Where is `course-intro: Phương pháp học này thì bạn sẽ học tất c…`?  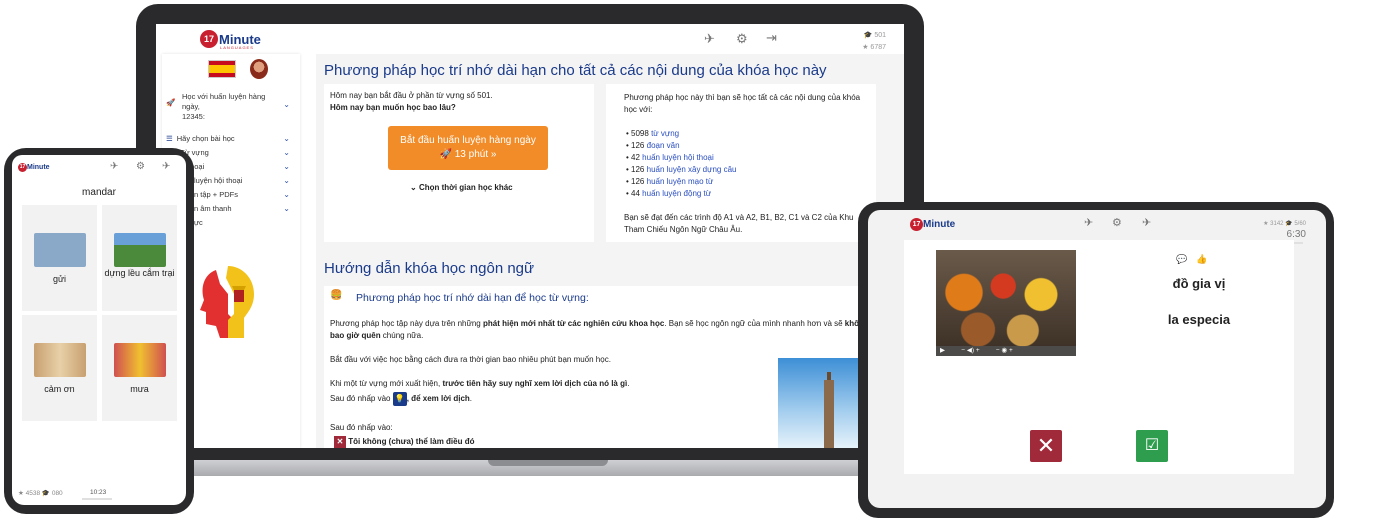 course-intro: Phương pháp học này thì bạn sẽ học tất c… is located at coordinates (742, 97).